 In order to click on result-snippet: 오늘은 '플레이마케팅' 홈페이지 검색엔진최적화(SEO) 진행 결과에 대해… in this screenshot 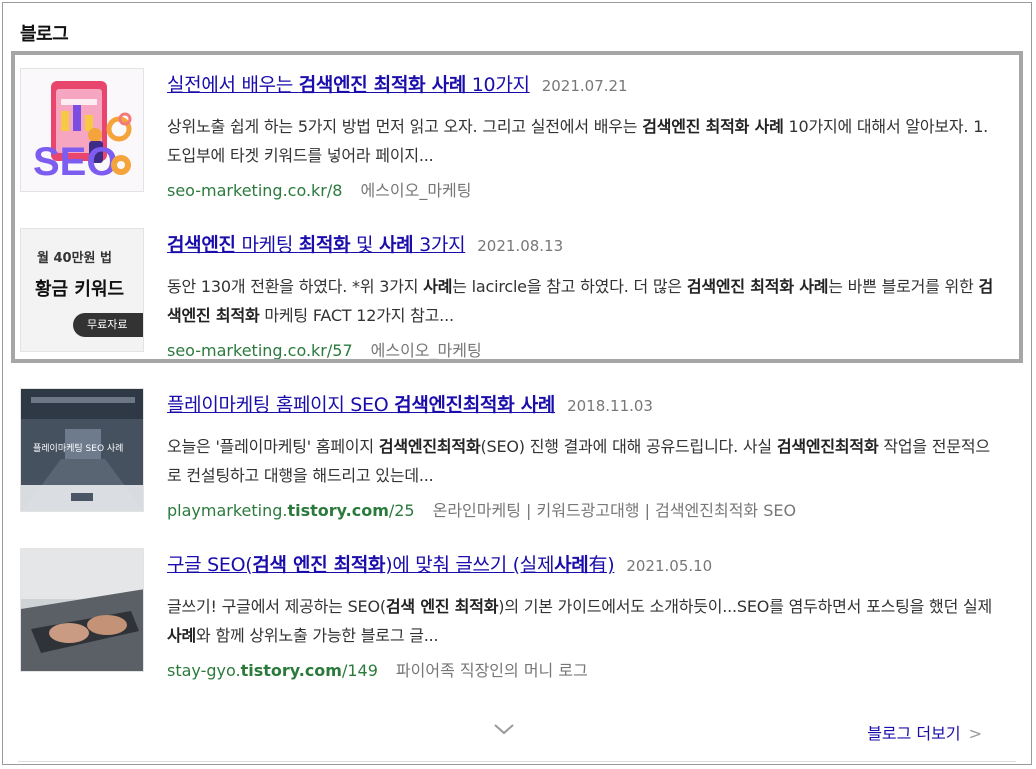, I will do `click(578, 461)`.